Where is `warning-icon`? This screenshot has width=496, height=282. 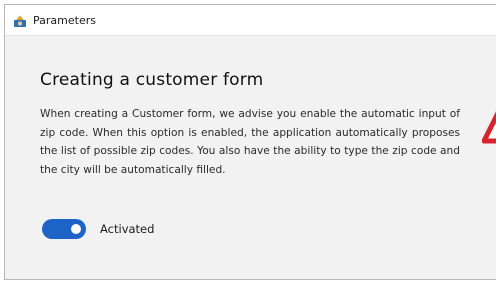
warning-icon is located at coordinates (488, 127).